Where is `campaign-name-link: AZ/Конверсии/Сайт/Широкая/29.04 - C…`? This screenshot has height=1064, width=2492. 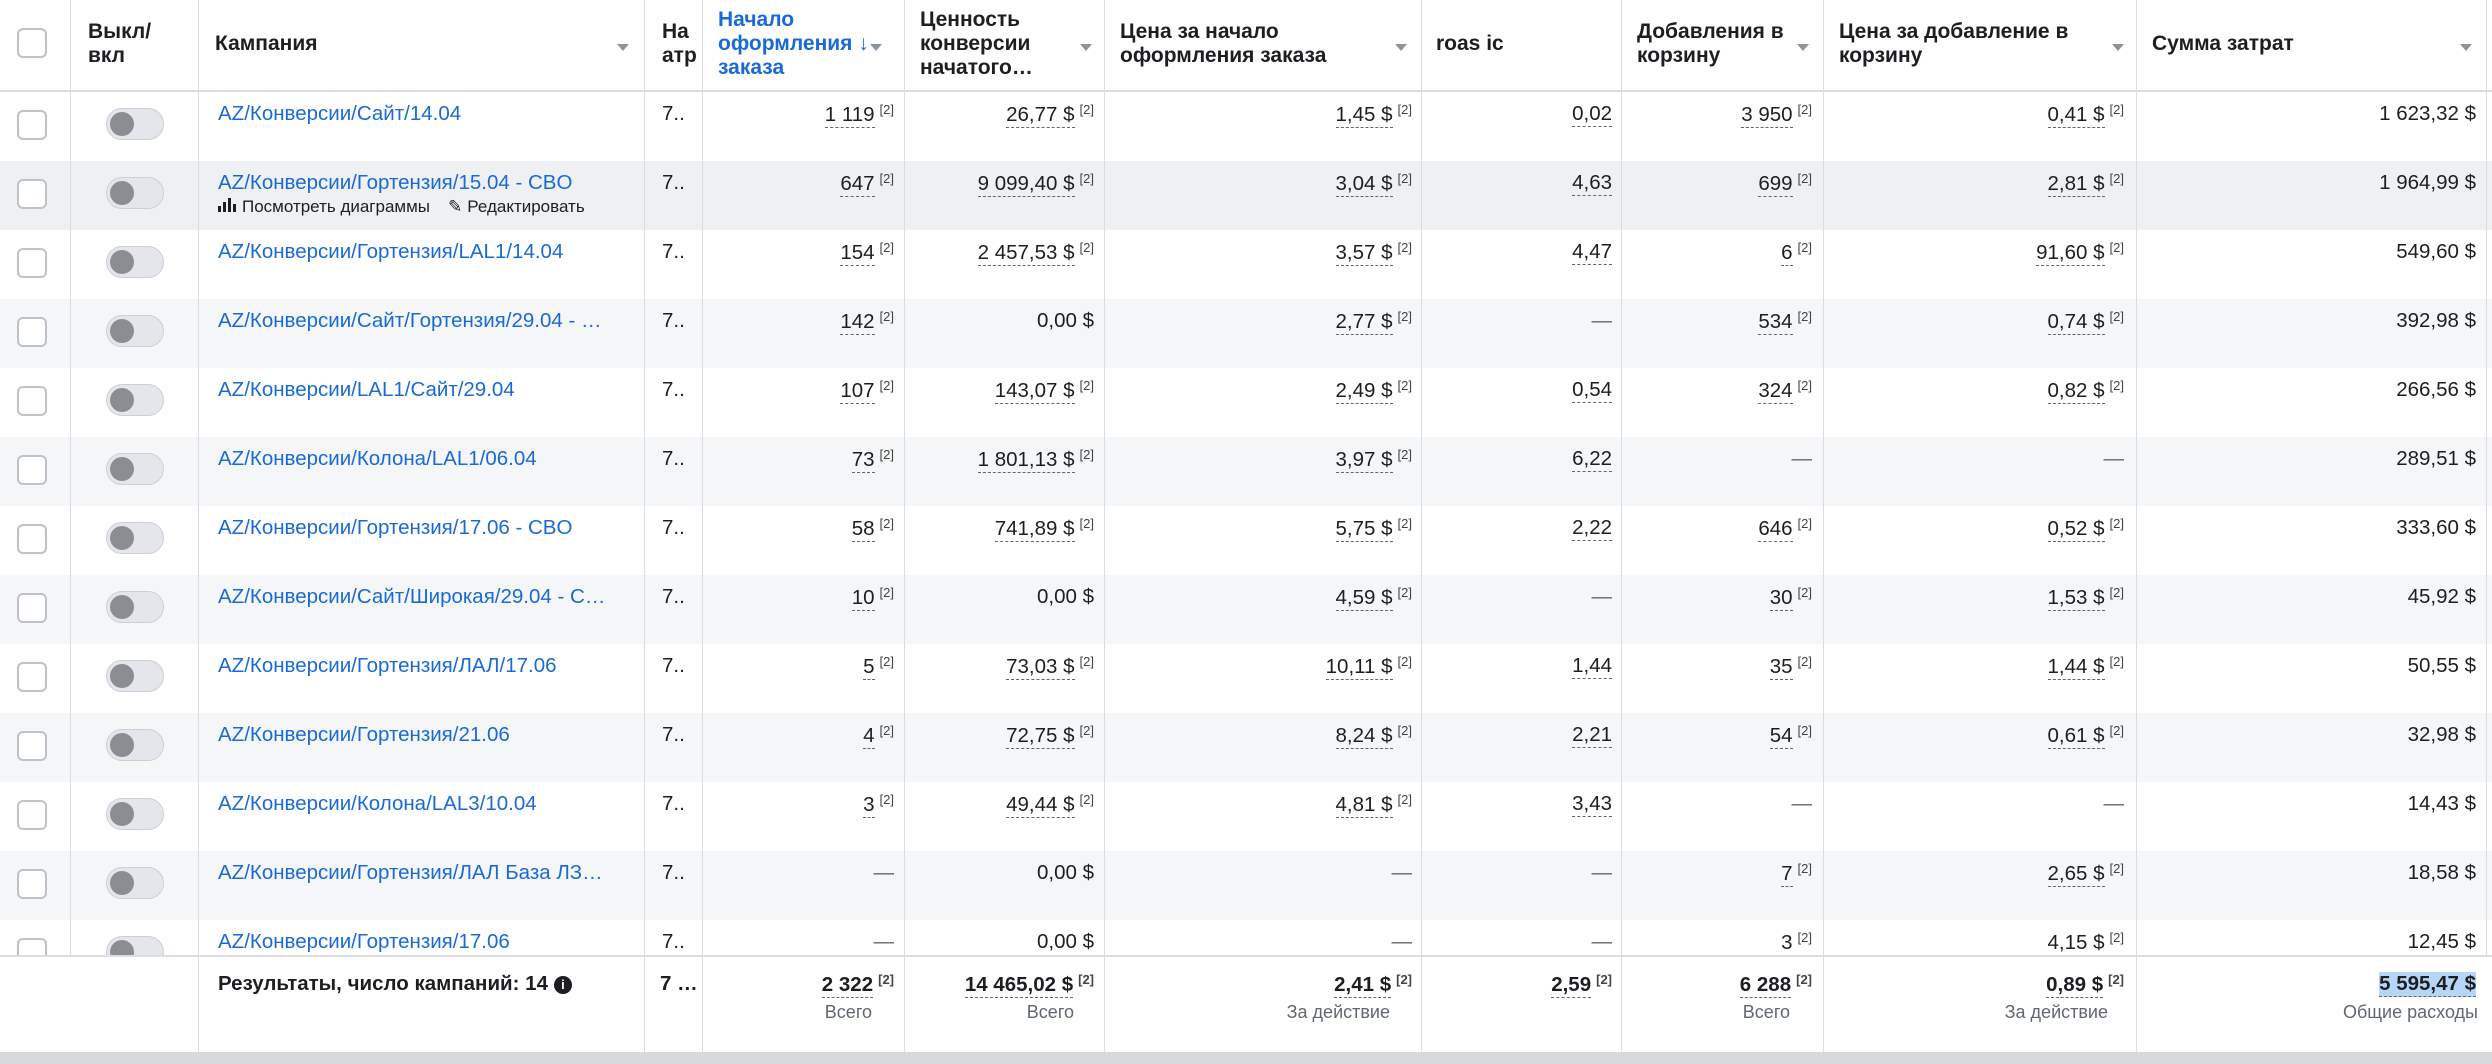 campaign-name-link: AZ/Конверсии/Сайт/Широкая/29.04 - C… is located at coordinates (420, 597).